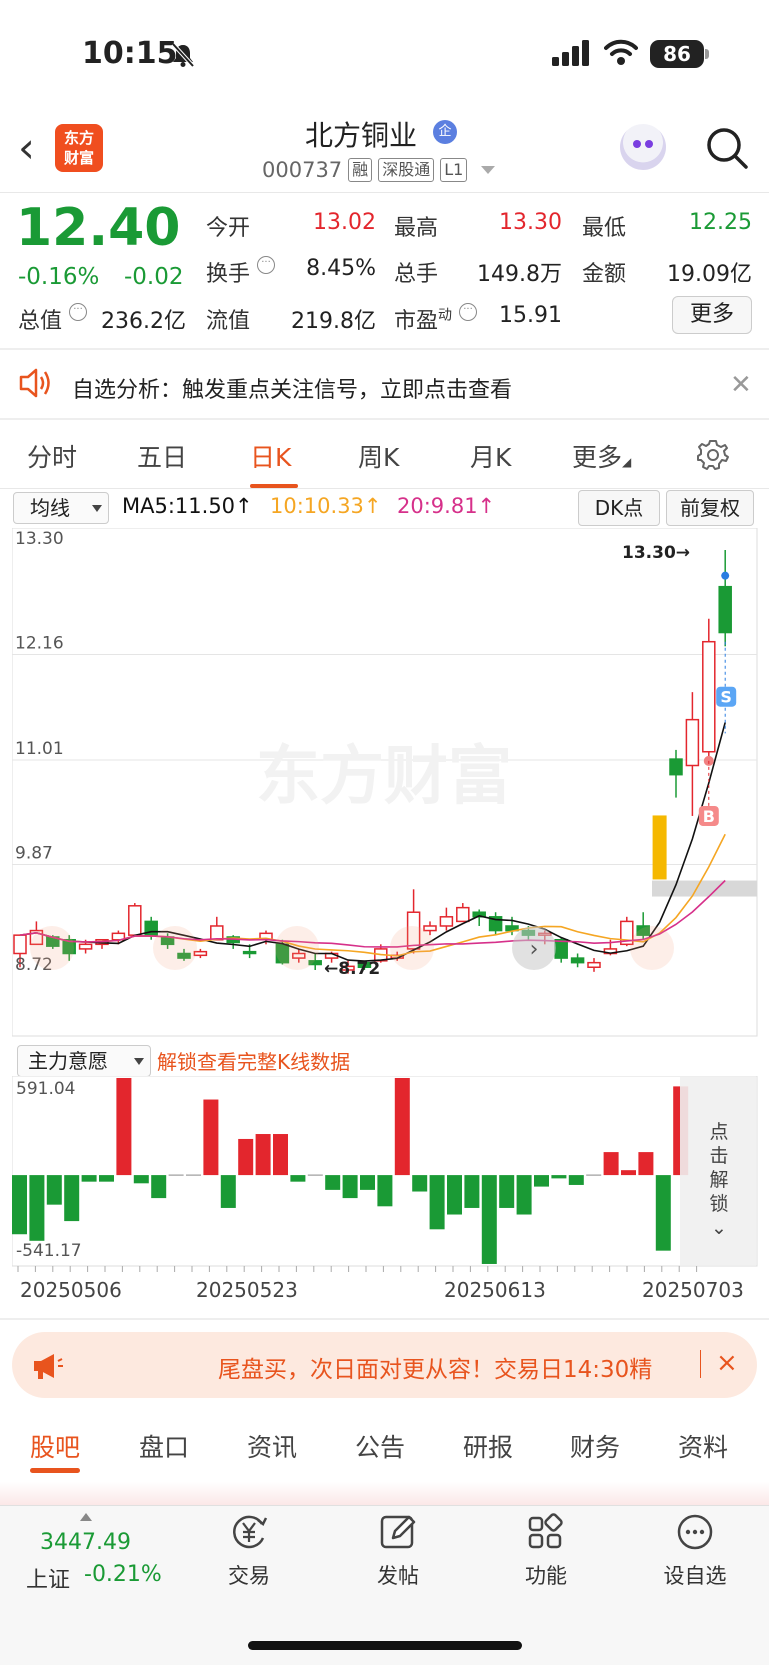 This screenshot has height=1665, width=769. I want to click on pe-label: 市盈动 ···, so click(436, 319).